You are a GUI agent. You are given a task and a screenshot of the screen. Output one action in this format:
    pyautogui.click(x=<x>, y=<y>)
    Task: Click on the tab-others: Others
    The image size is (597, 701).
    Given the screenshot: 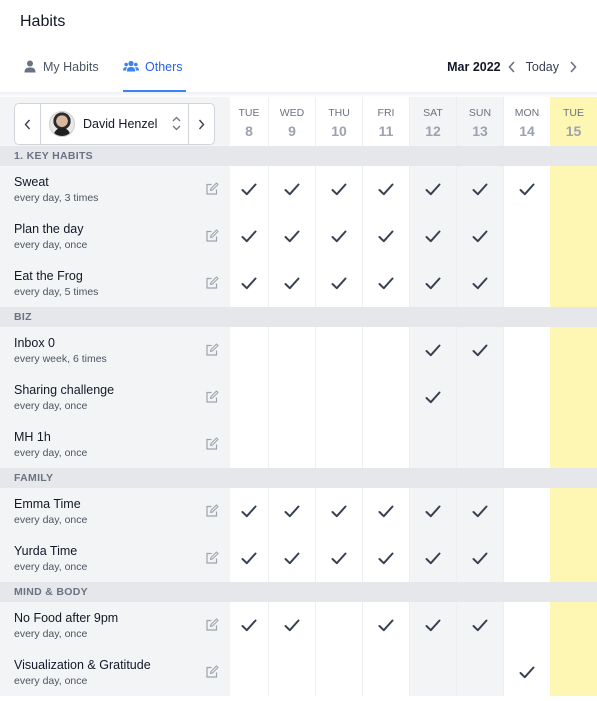 What is the action you would take?
    pyautogui.click(x=154, y=76)
    